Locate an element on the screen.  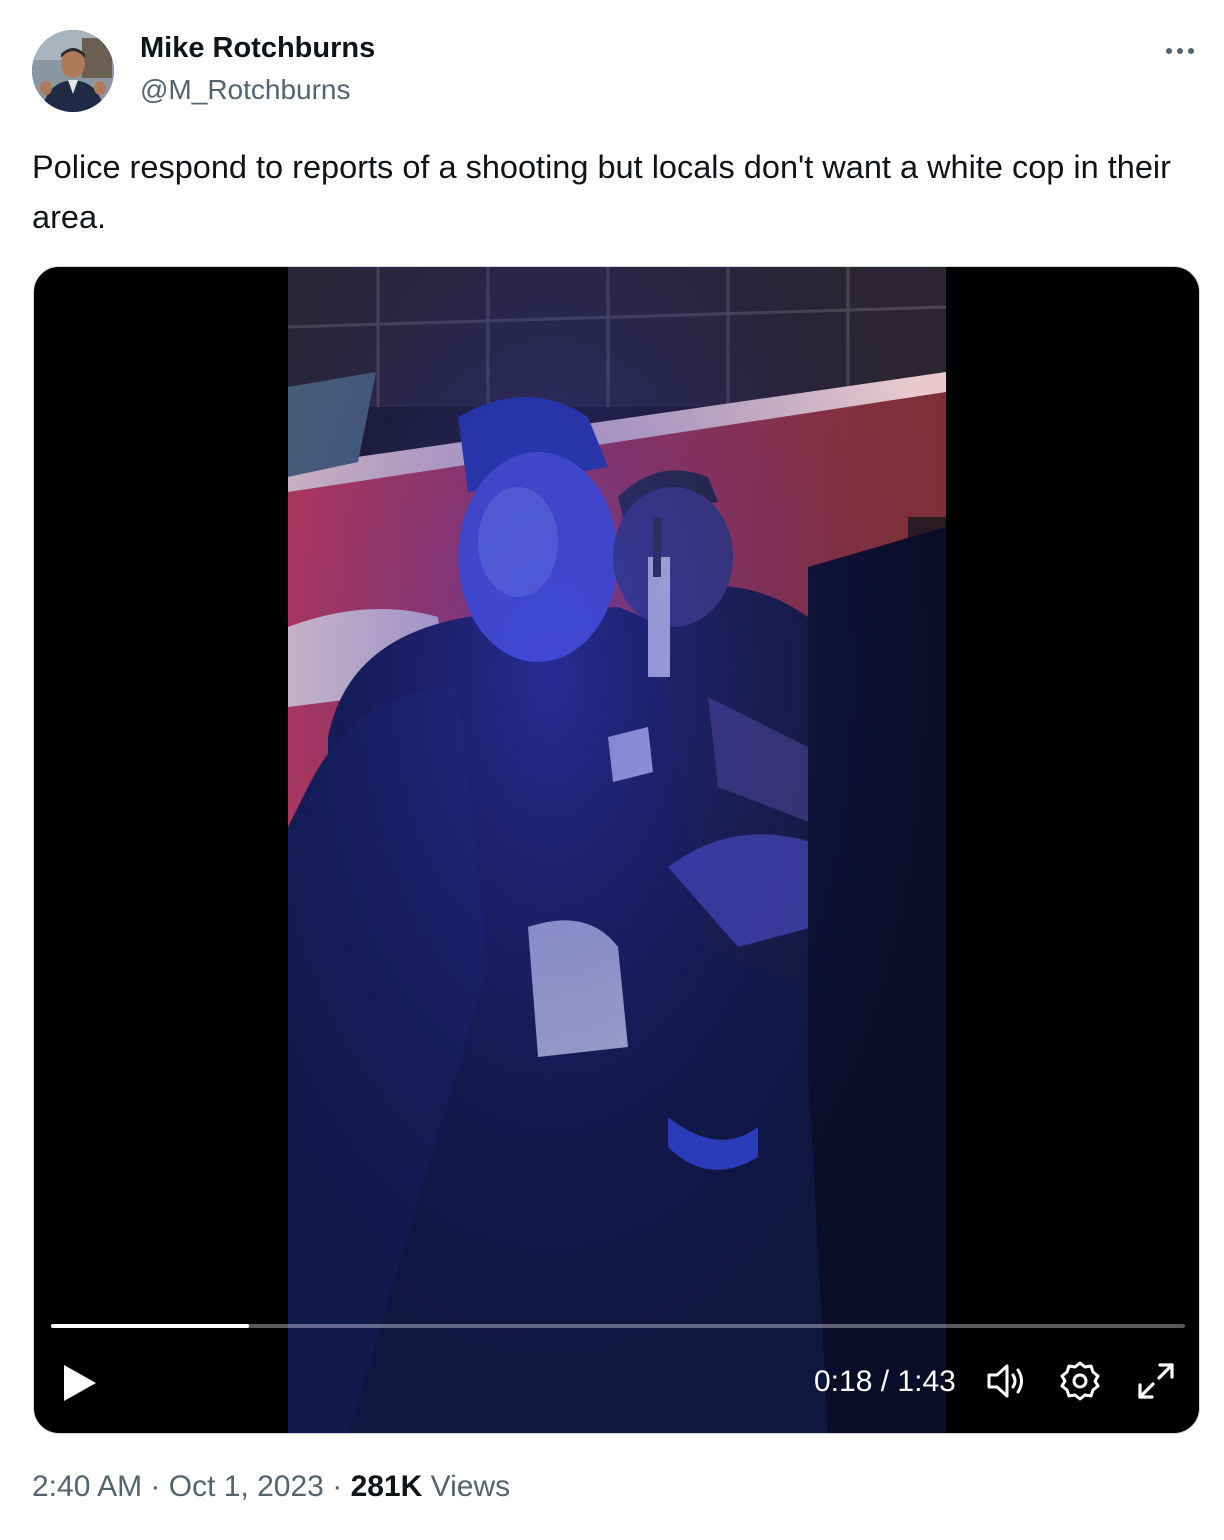
author-name: Mike Rotchburns is located at coordinates (257, 48).